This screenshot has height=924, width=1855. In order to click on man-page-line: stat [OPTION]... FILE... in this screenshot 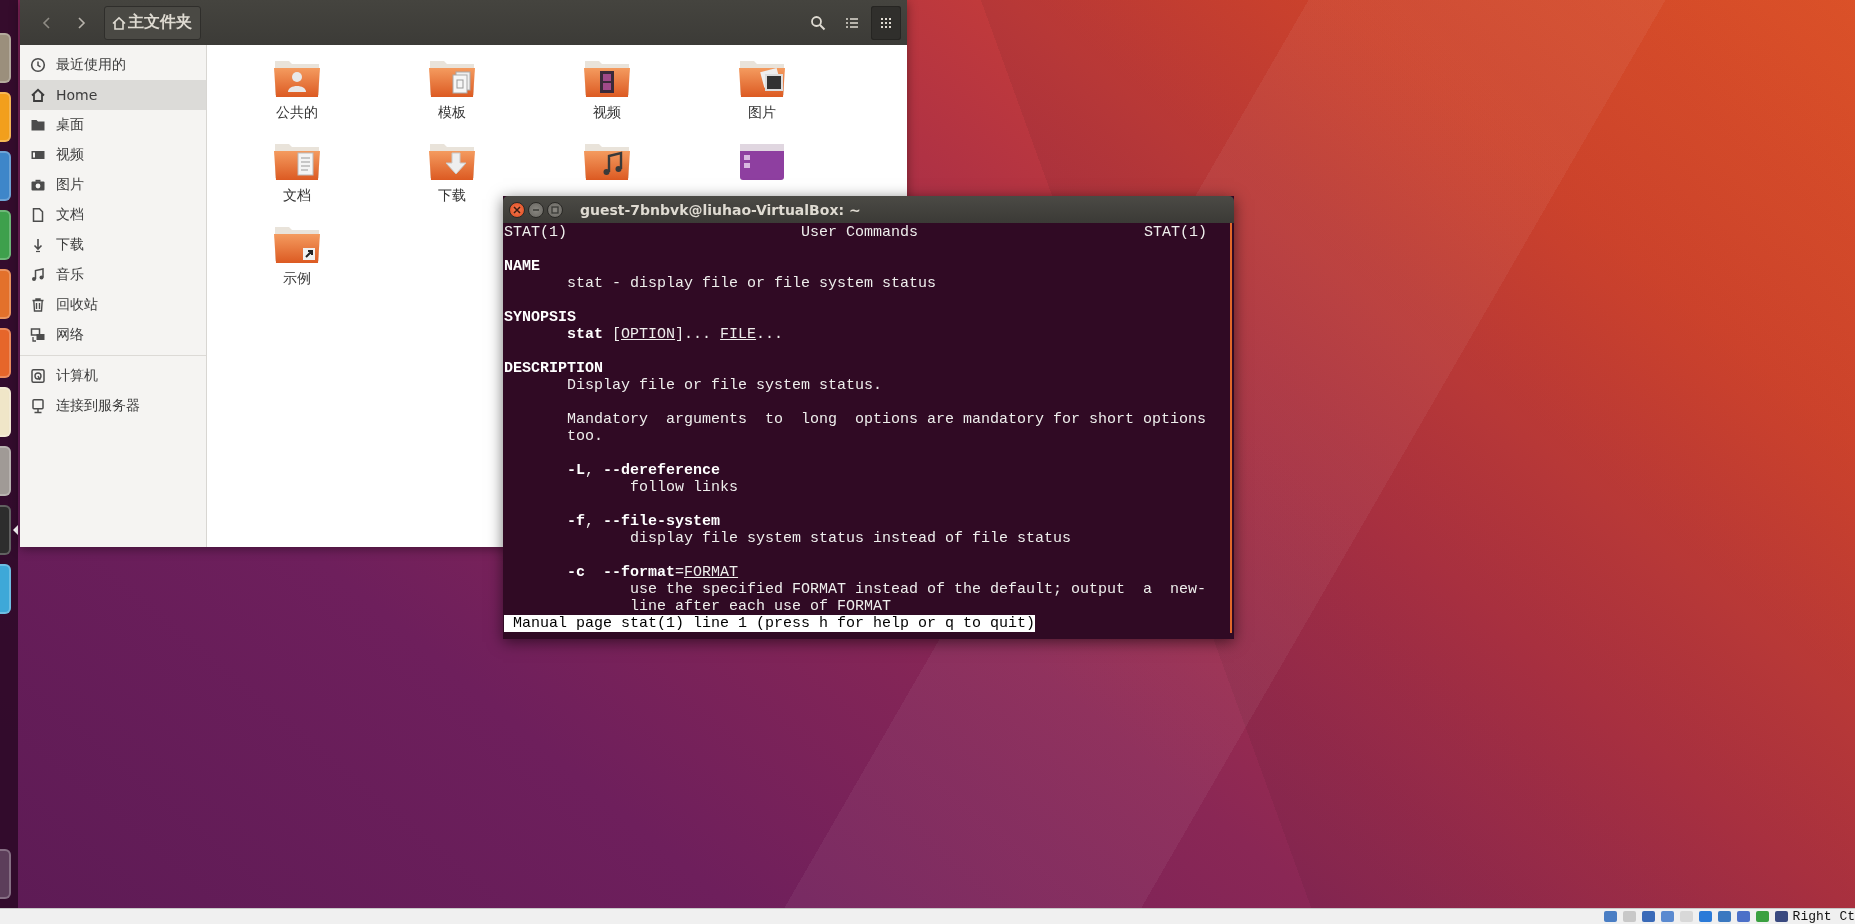, I will do `click(675, 334)`.